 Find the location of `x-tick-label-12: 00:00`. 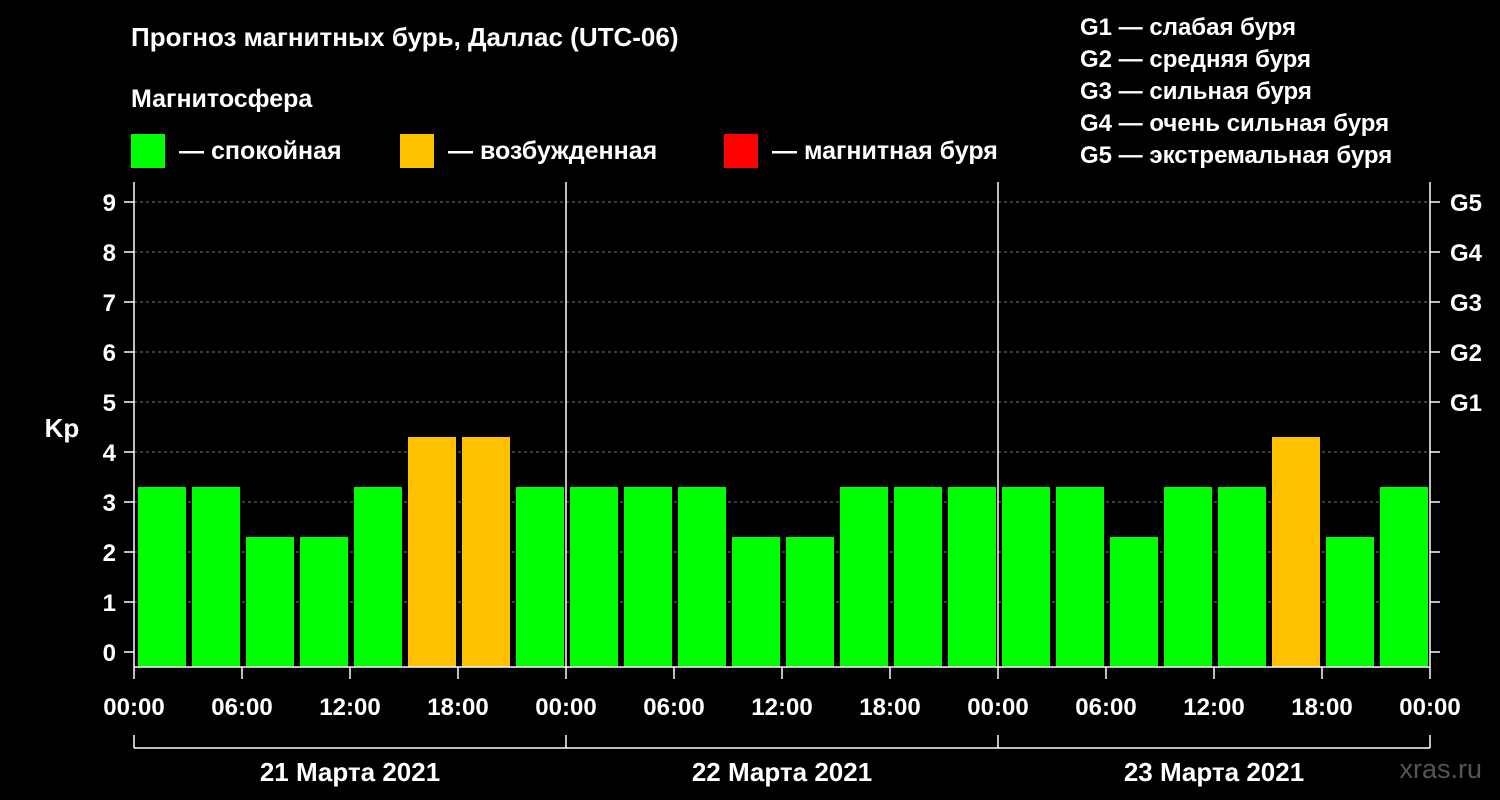

x-tick-label-12: 00:00 is located at coordinates (1429, 707).